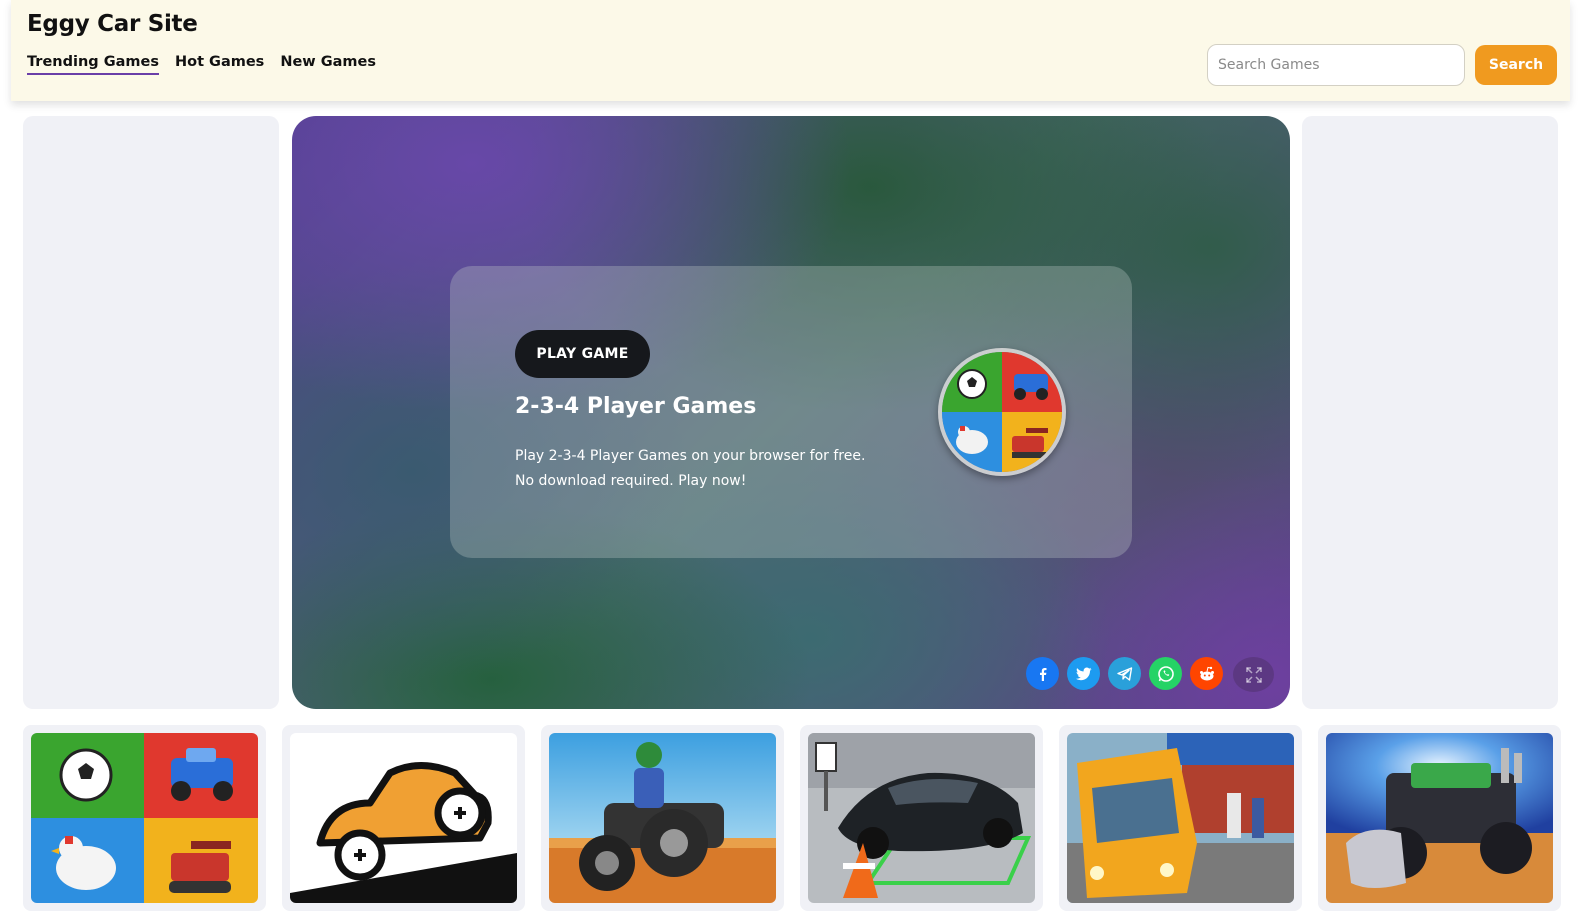  Describe the element at coordinates (1336, 65) in the screenshot. I see `search-input` at that location.